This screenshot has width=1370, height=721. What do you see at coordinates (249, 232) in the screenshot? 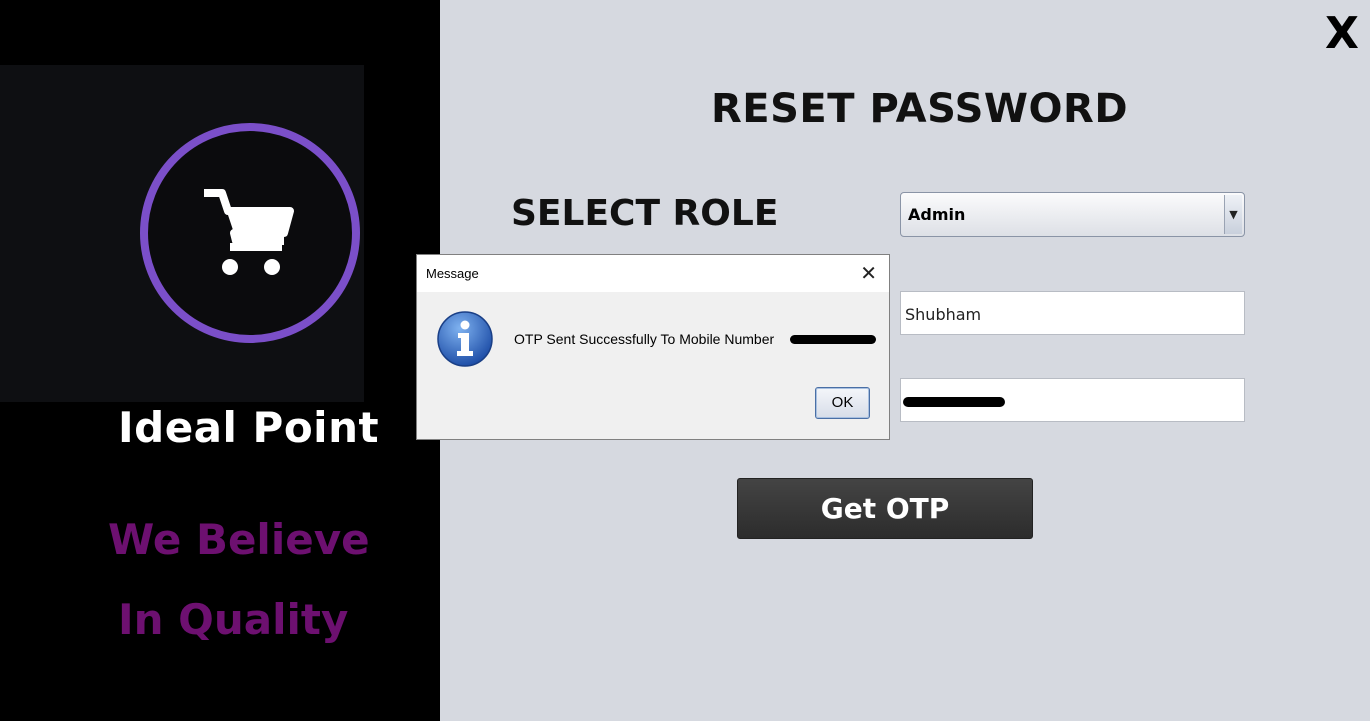
I see `shopping-cart-icon` at bounding box center [249, 232].